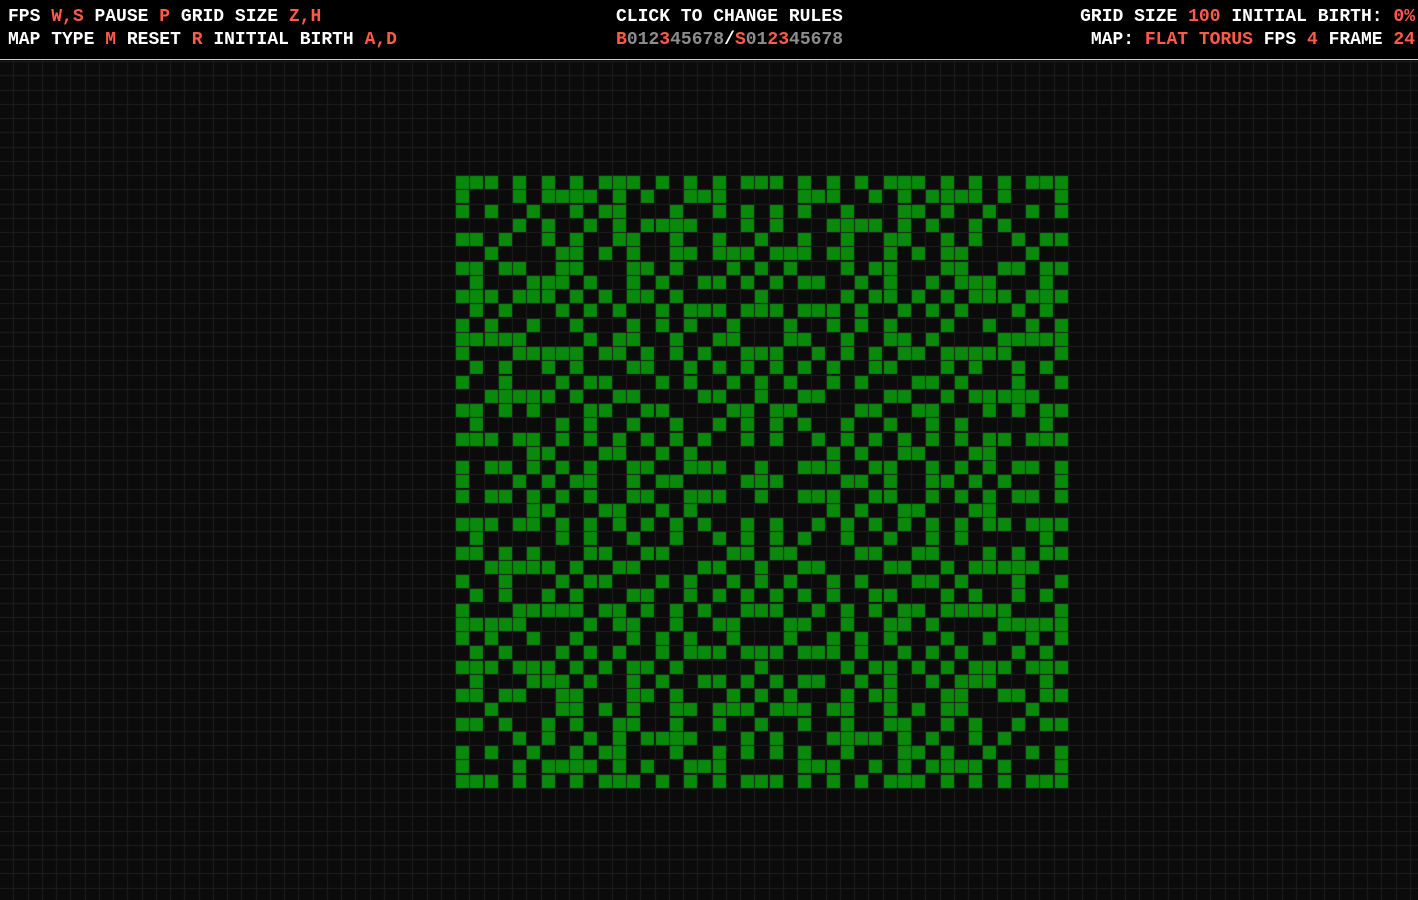 The height and width of the screenshot is (900, 1418). Describe the element at coordinates (1204, 17) in the screenshot. I see `status-grid-size-value: 100` at that location.